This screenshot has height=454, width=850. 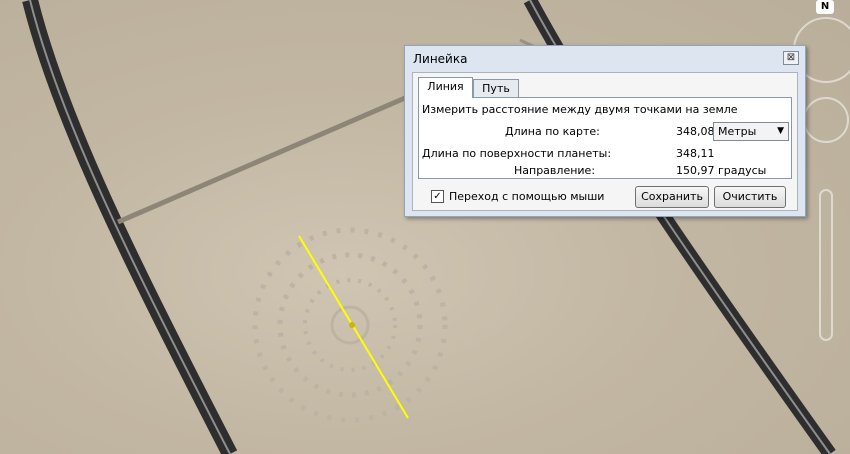 I want to click on map-length-value: 348,08, so click(x=695, y=131).